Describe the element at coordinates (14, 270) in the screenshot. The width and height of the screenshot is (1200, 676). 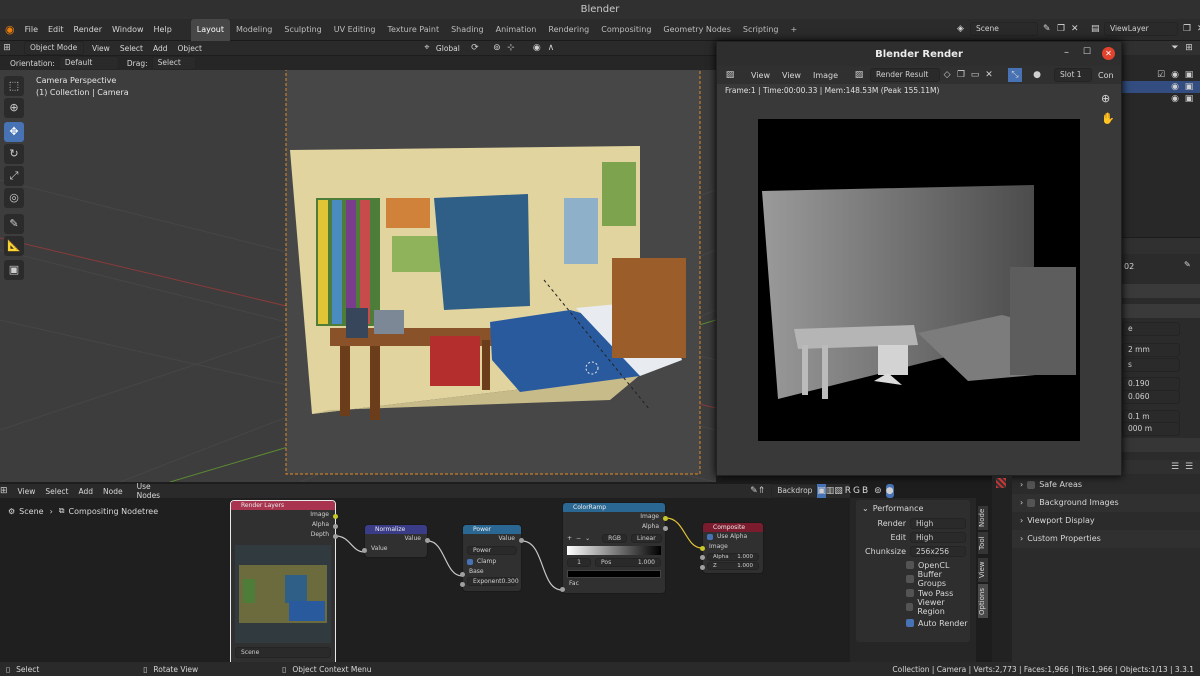
I see `add-cube-tool-icon: ▣` at that location.